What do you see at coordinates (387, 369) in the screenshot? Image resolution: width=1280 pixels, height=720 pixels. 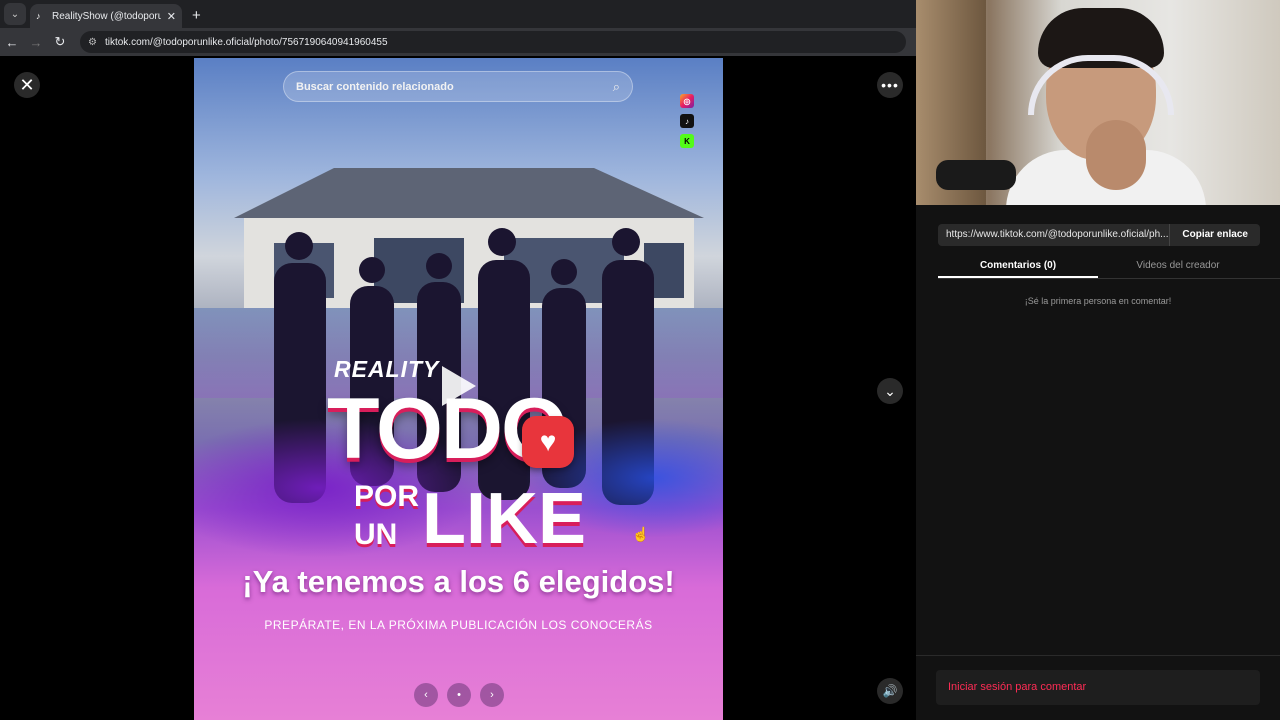 I see `poster-reality-text: REALITY` at bounding box center [387, 369].